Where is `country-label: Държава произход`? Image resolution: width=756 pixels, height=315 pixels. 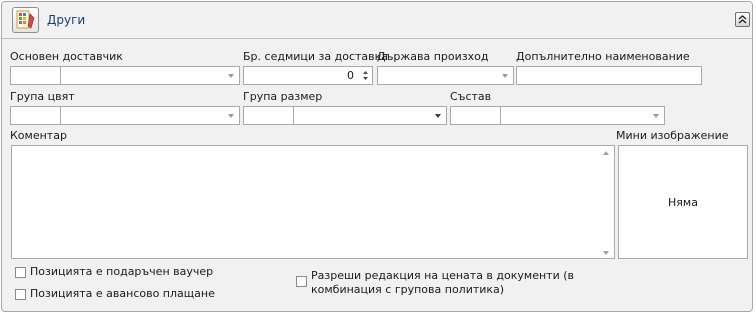
country-label: Държава произход is located at coordinates (433, 56).